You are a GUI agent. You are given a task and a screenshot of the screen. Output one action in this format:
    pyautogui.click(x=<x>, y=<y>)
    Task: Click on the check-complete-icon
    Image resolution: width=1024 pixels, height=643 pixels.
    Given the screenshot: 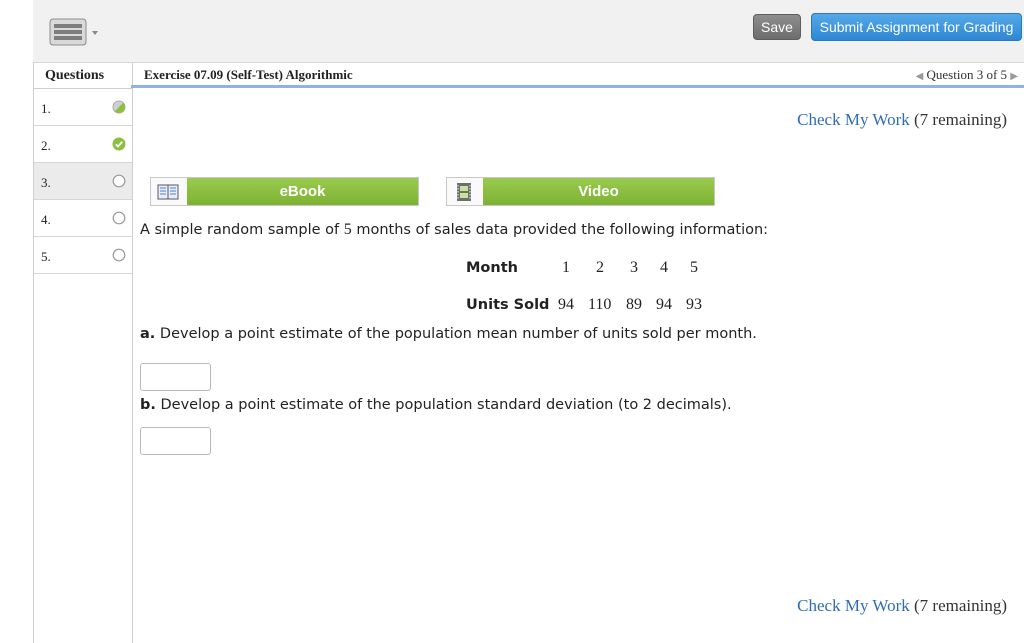 What is the action you would take?
    pyautogui.click(x=119, y=144)
    